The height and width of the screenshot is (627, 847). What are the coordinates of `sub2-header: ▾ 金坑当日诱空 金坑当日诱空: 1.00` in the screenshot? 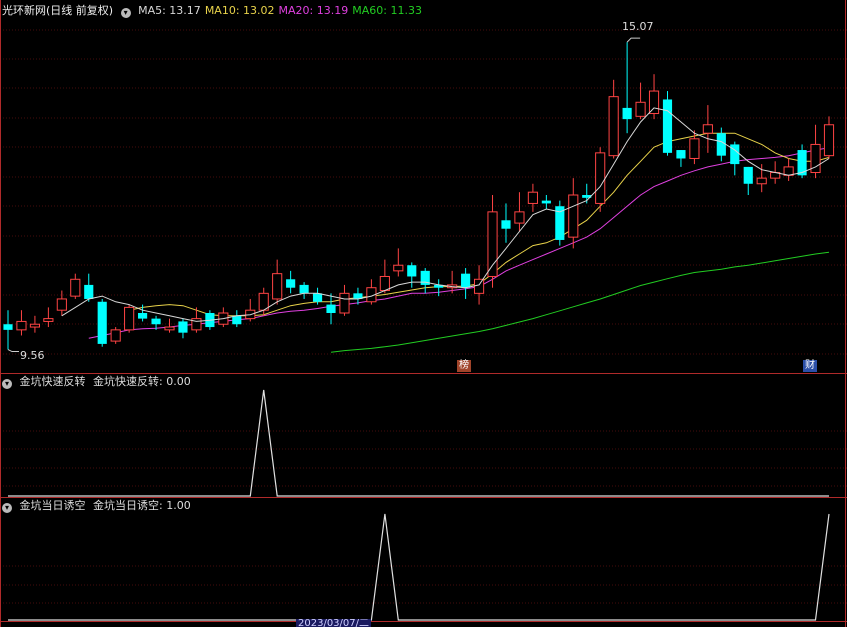 It's located at (98, 506).